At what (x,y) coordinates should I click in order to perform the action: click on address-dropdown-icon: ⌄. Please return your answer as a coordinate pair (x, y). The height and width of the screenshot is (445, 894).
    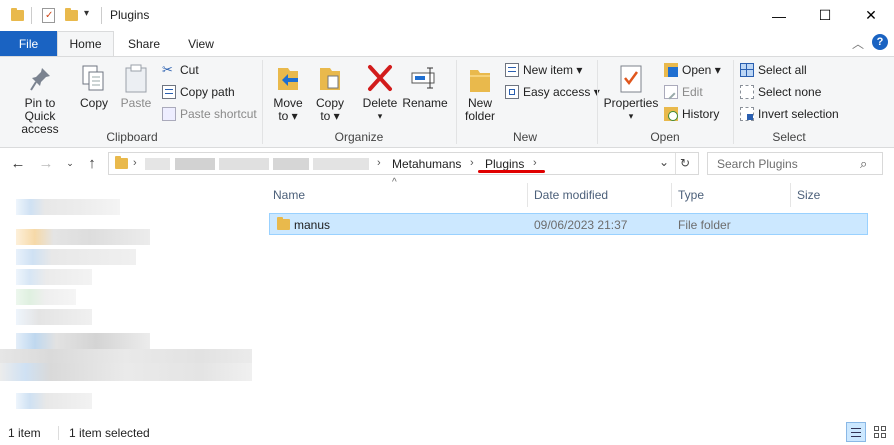
    Looking at the image, I should click on (664, 162).